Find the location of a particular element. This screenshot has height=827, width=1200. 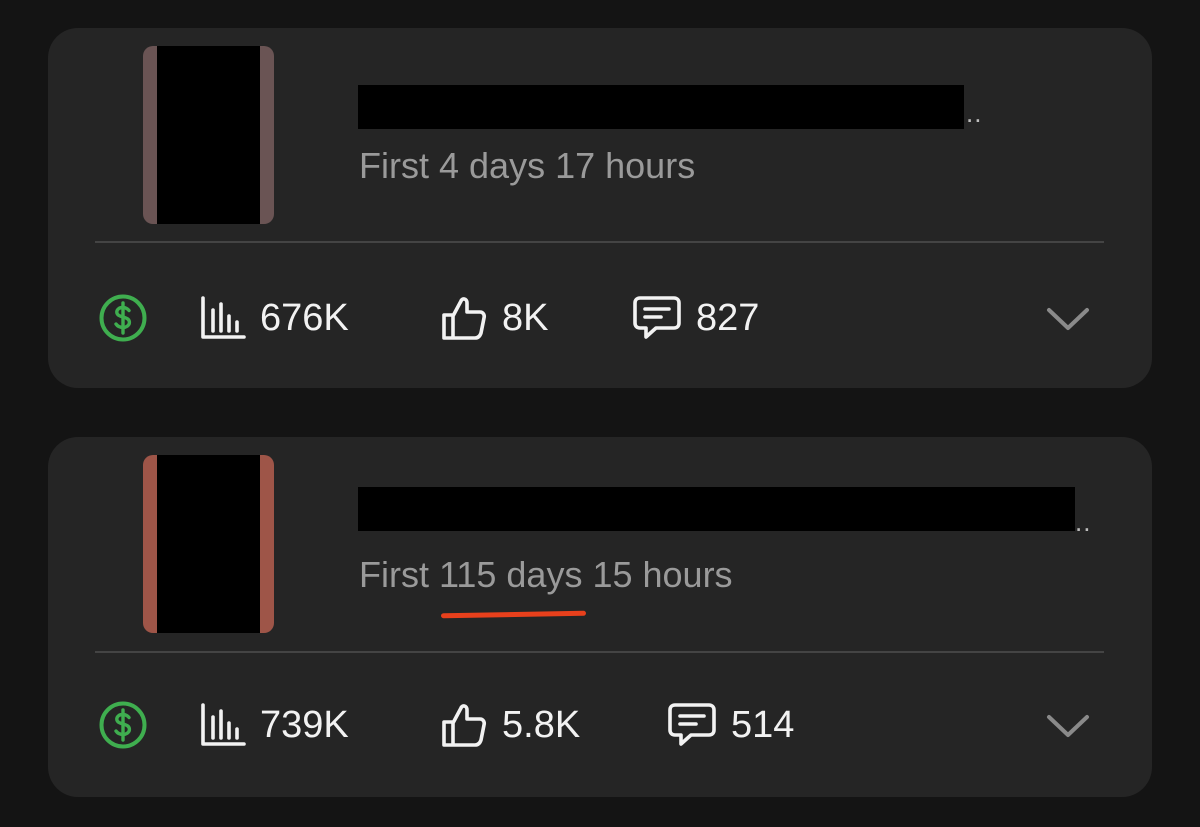

likes-count: 5.8K is located at coordinates (541, 724).